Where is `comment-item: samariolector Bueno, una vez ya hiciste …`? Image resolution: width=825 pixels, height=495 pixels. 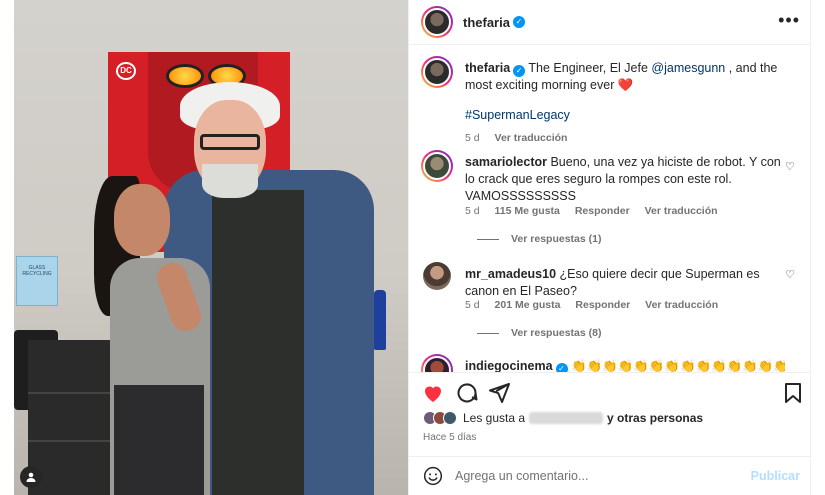 comment-item: samariolector Bueno, una vez ya hiciste … is located at coordinates (611, 200).